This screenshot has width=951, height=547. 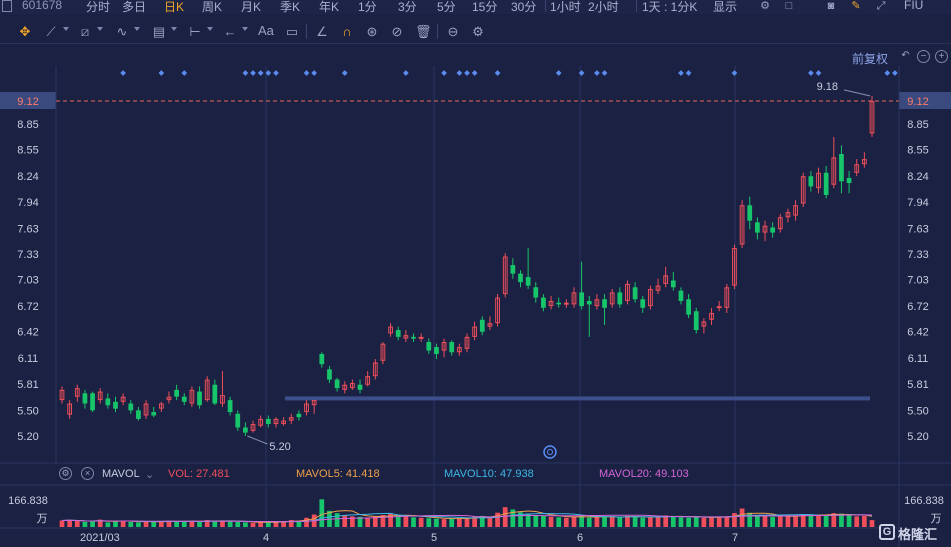 What do you see at coordinates (887, 532) in the screenshot?
I see `logo-icon: G` at bounding box center [887, 532].